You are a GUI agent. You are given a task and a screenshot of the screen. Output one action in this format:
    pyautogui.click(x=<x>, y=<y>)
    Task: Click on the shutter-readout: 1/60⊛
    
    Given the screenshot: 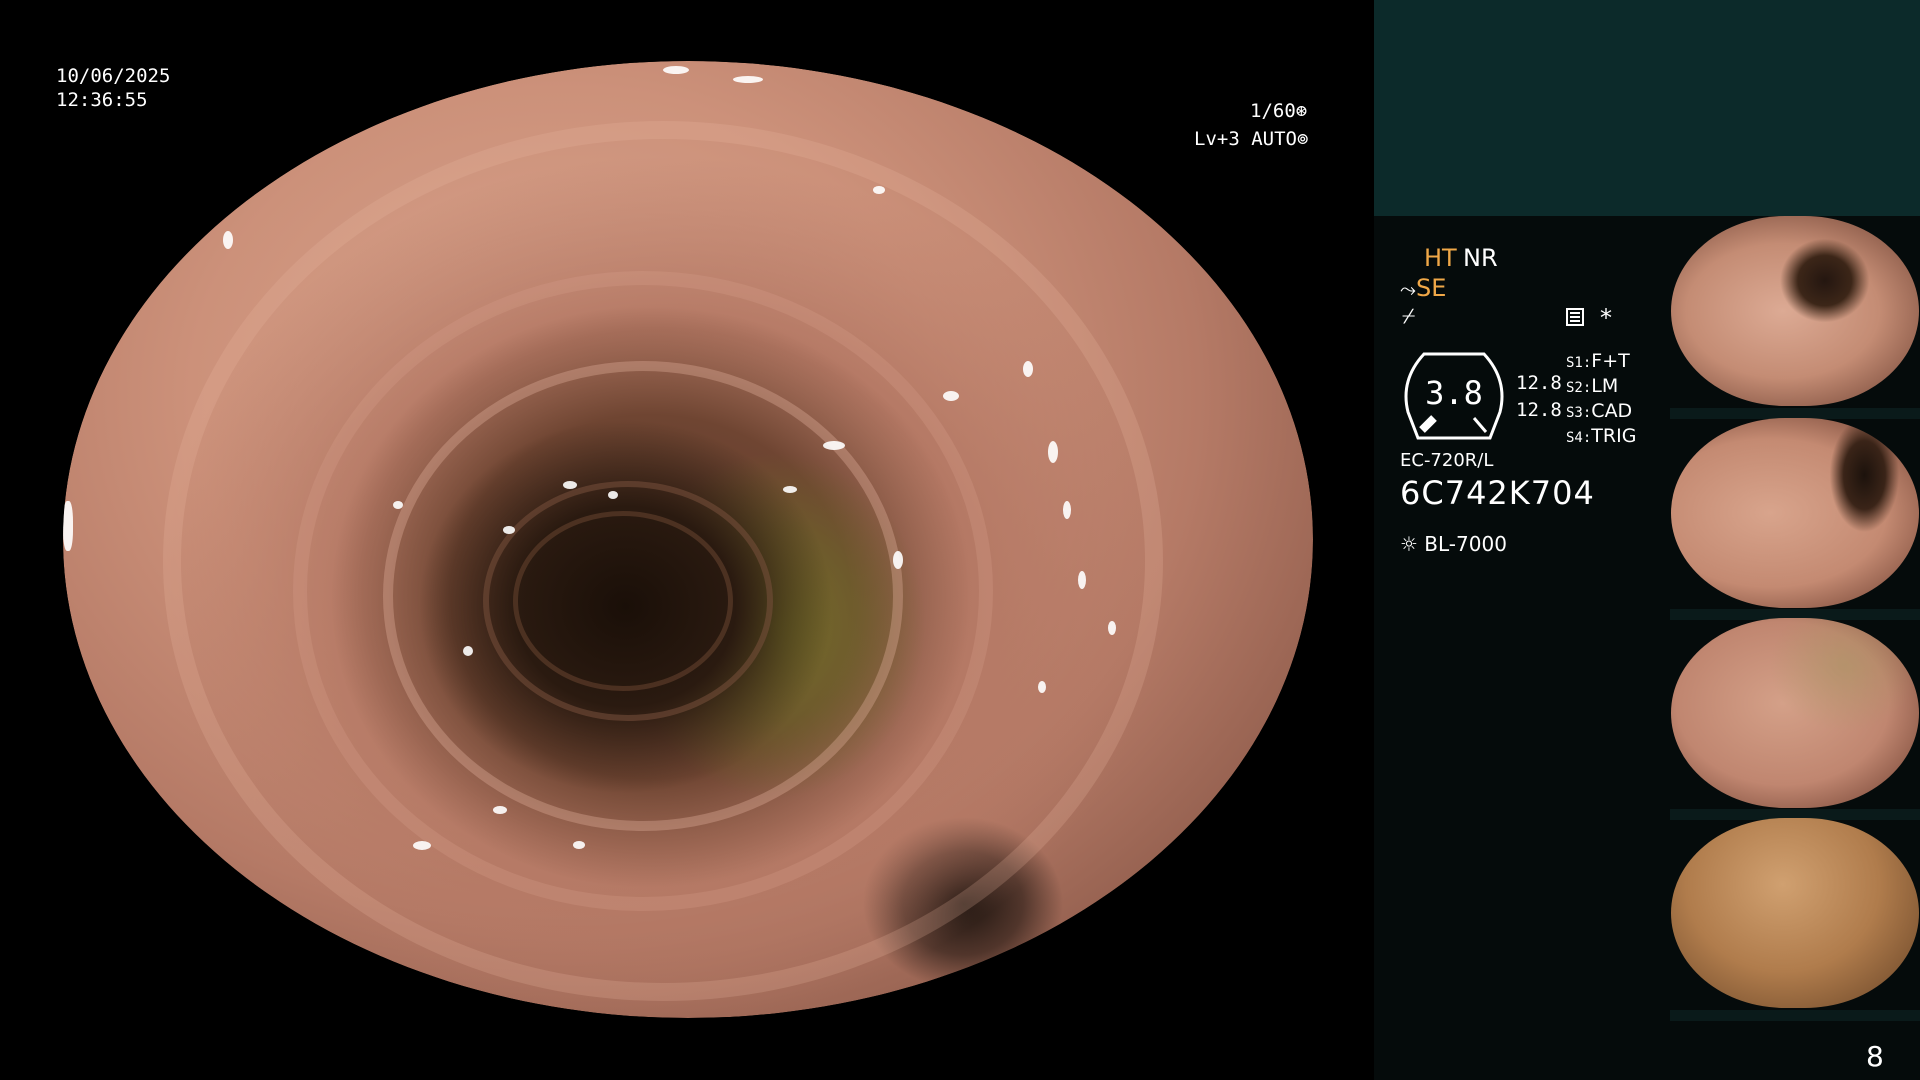 What is the action you would take?
    pyautogui.click(x=1278, y=111)
    